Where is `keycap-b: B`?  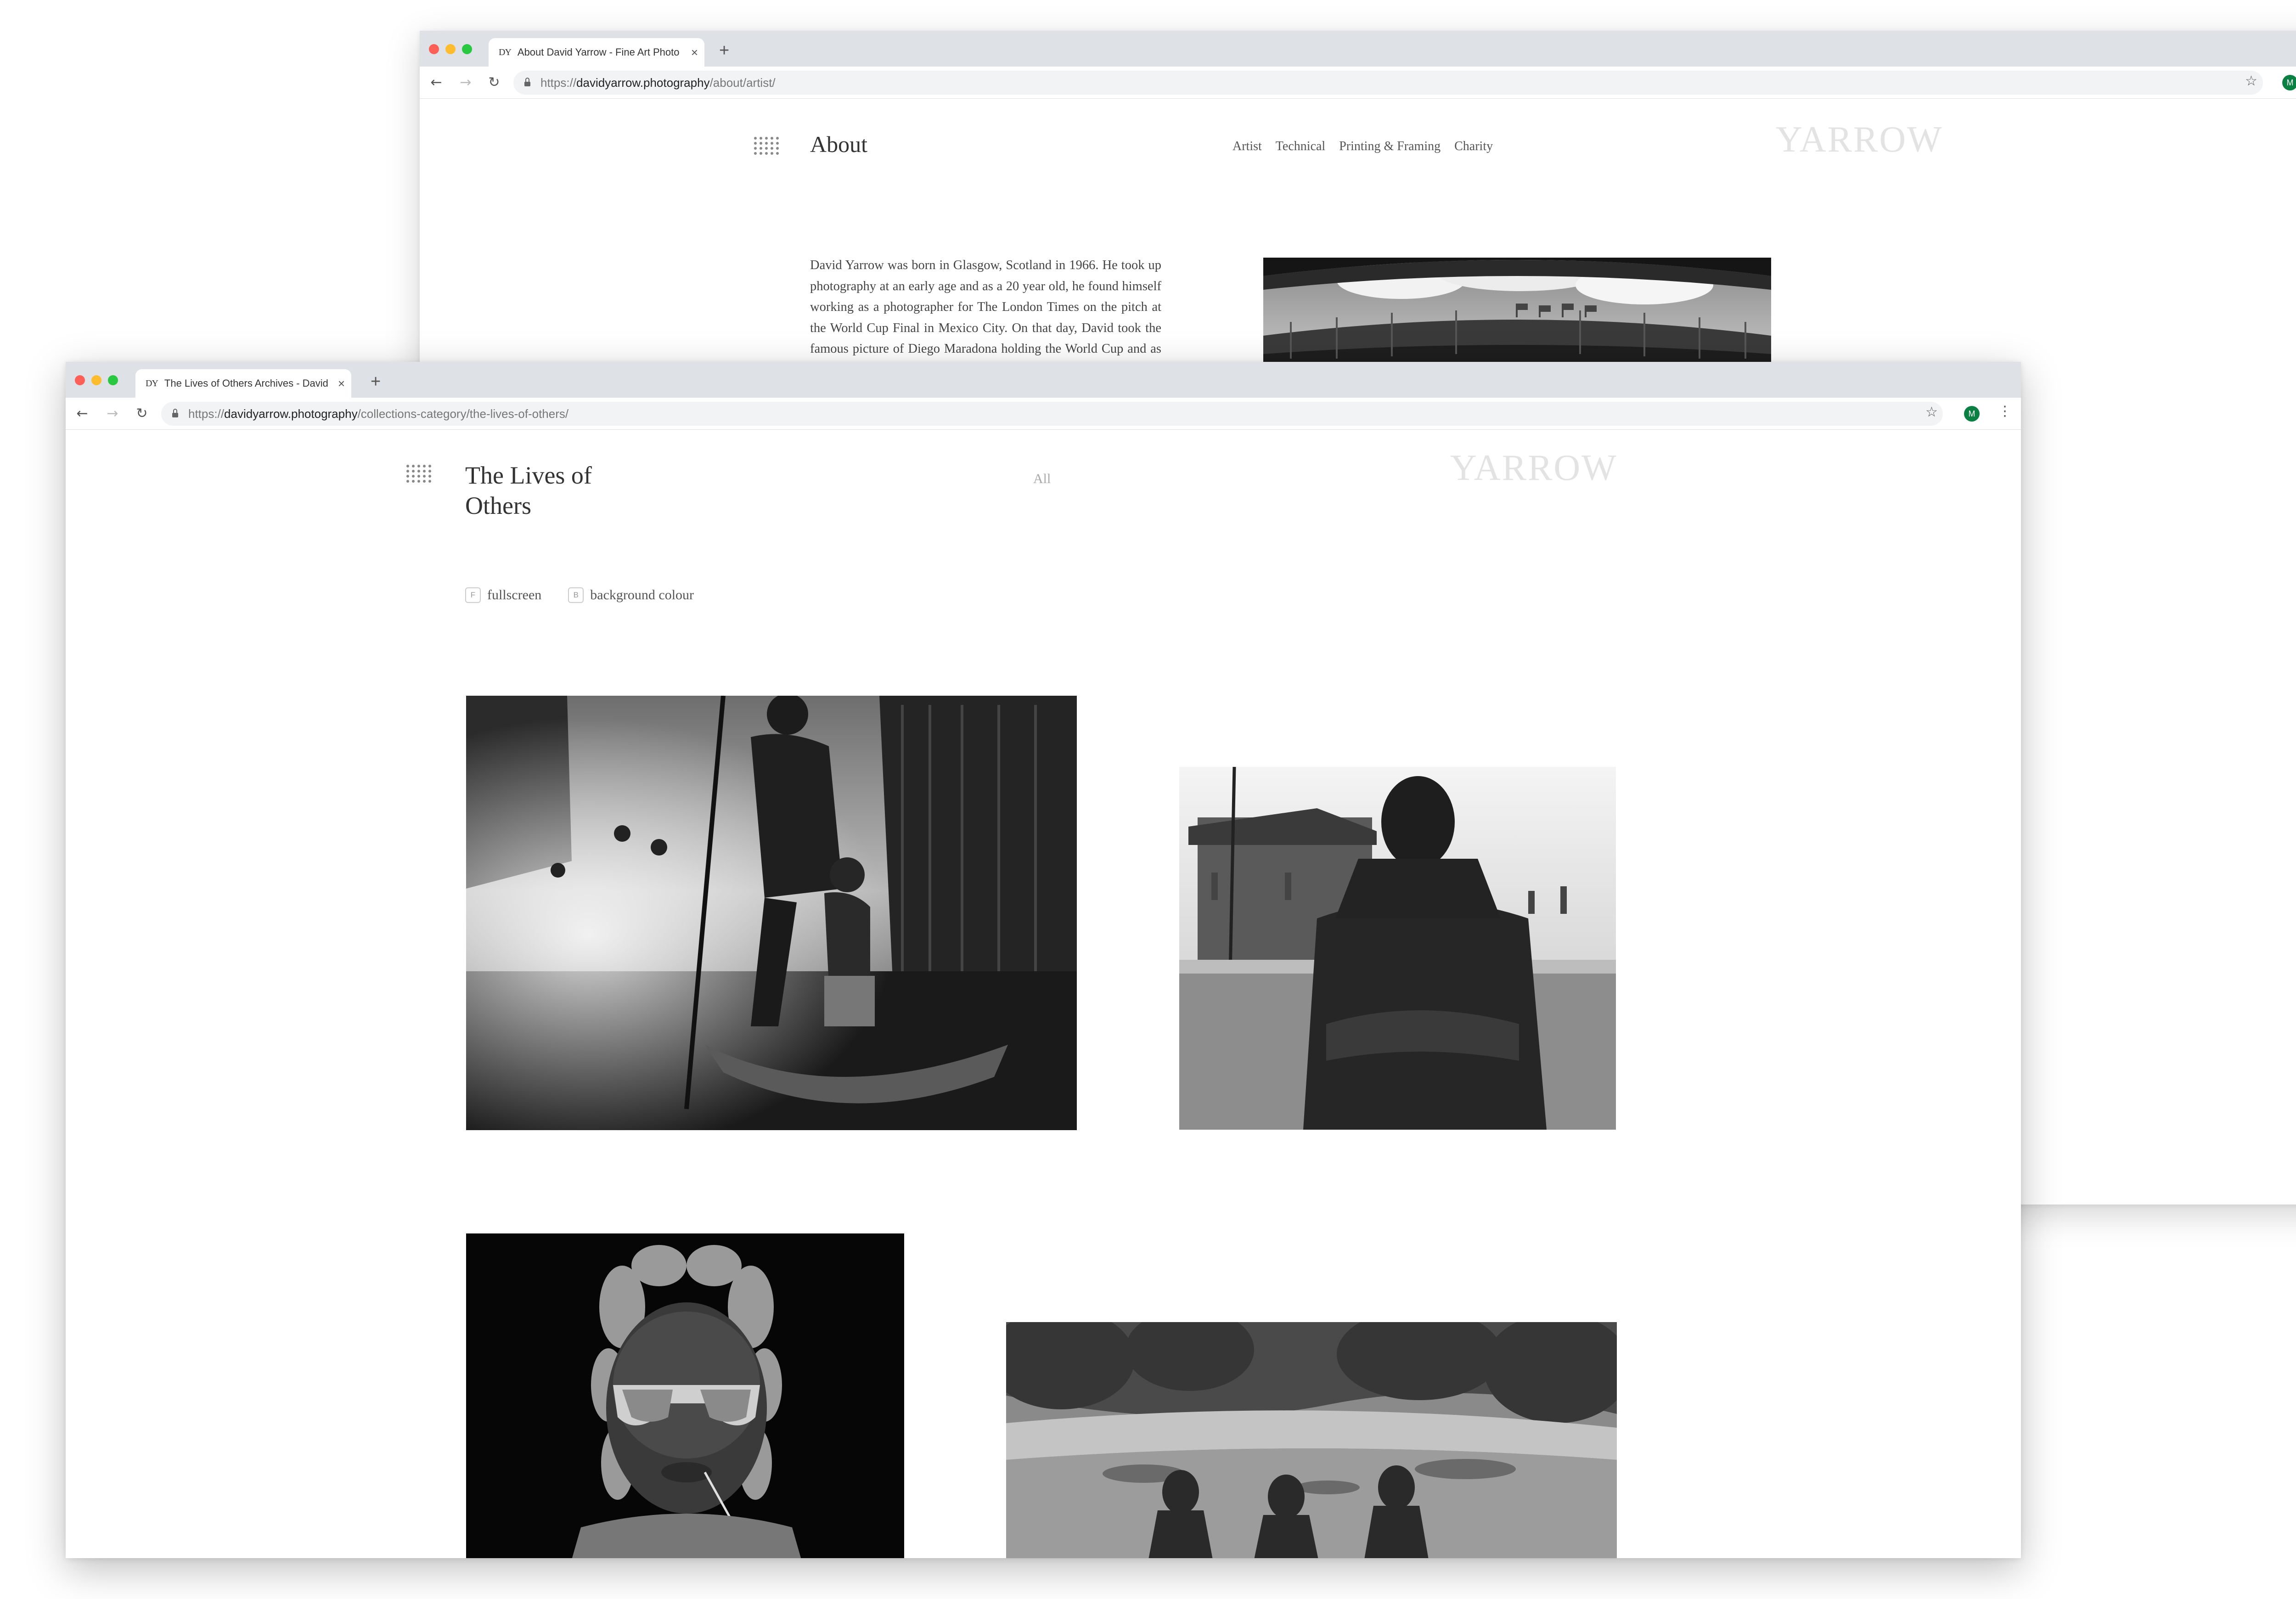
keycap-b: B is located at coordinates (576, 595).